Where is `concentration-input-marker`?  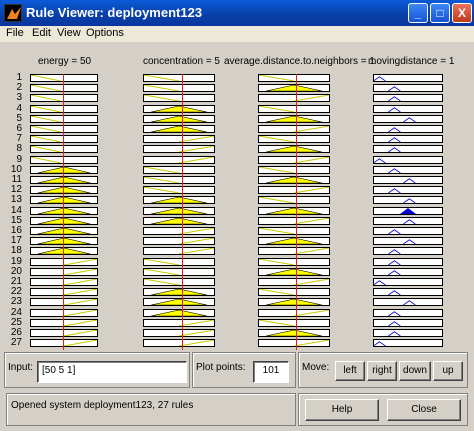
concentration-input-marker is located at coordinates (182, 212).